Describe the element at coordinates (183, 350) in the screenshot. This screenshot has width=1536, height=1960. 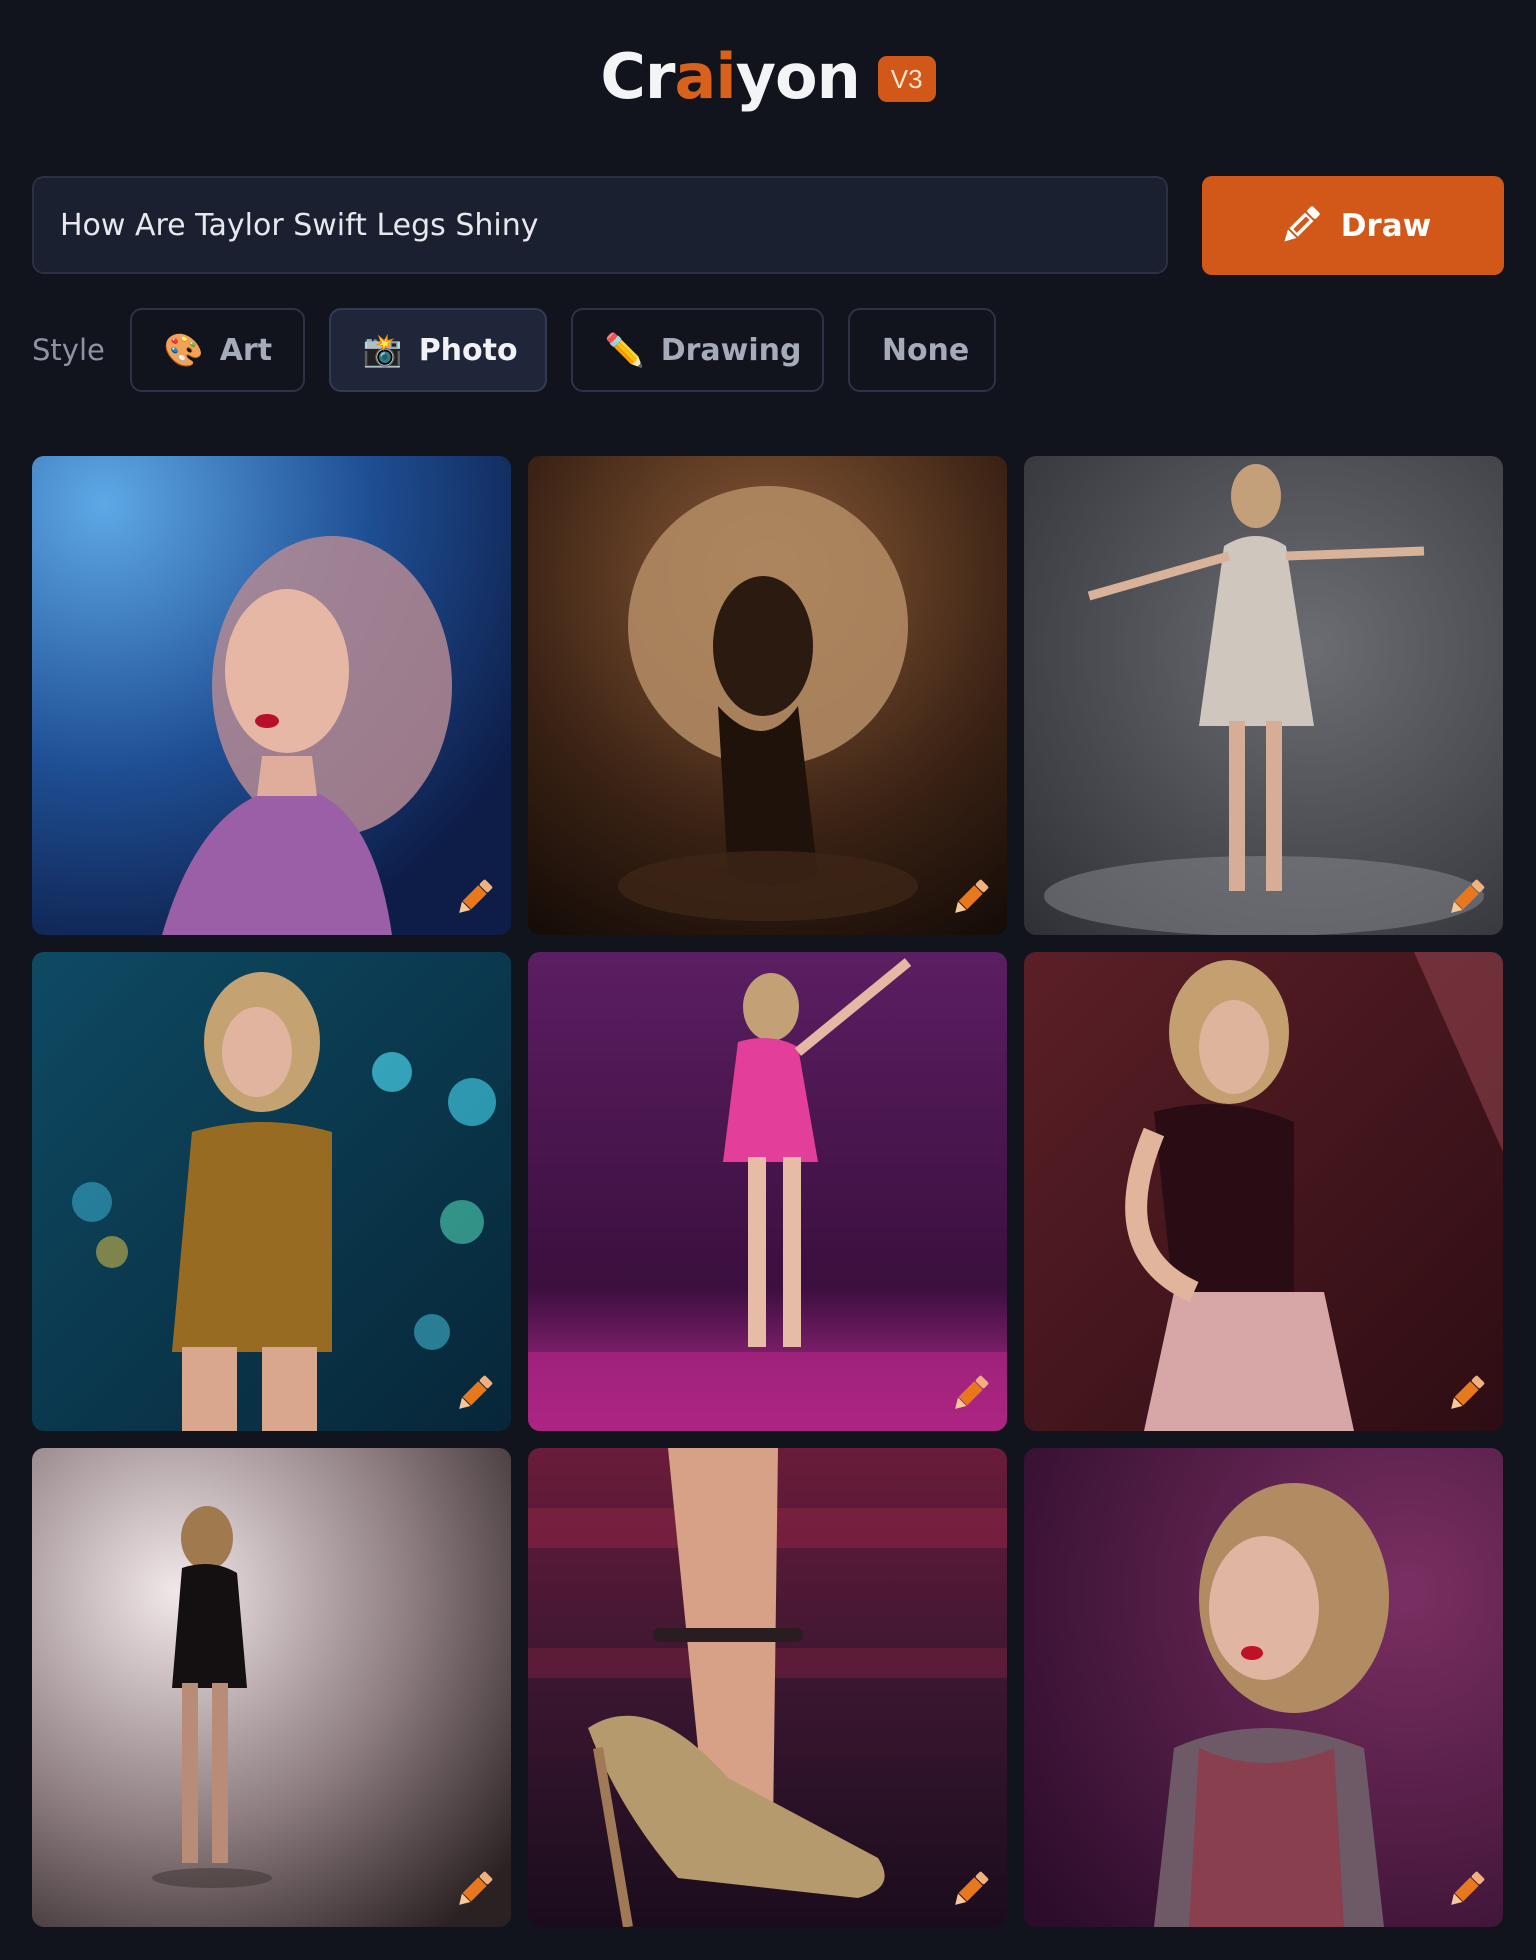
I see `palette-icon: 🎨` at that location.